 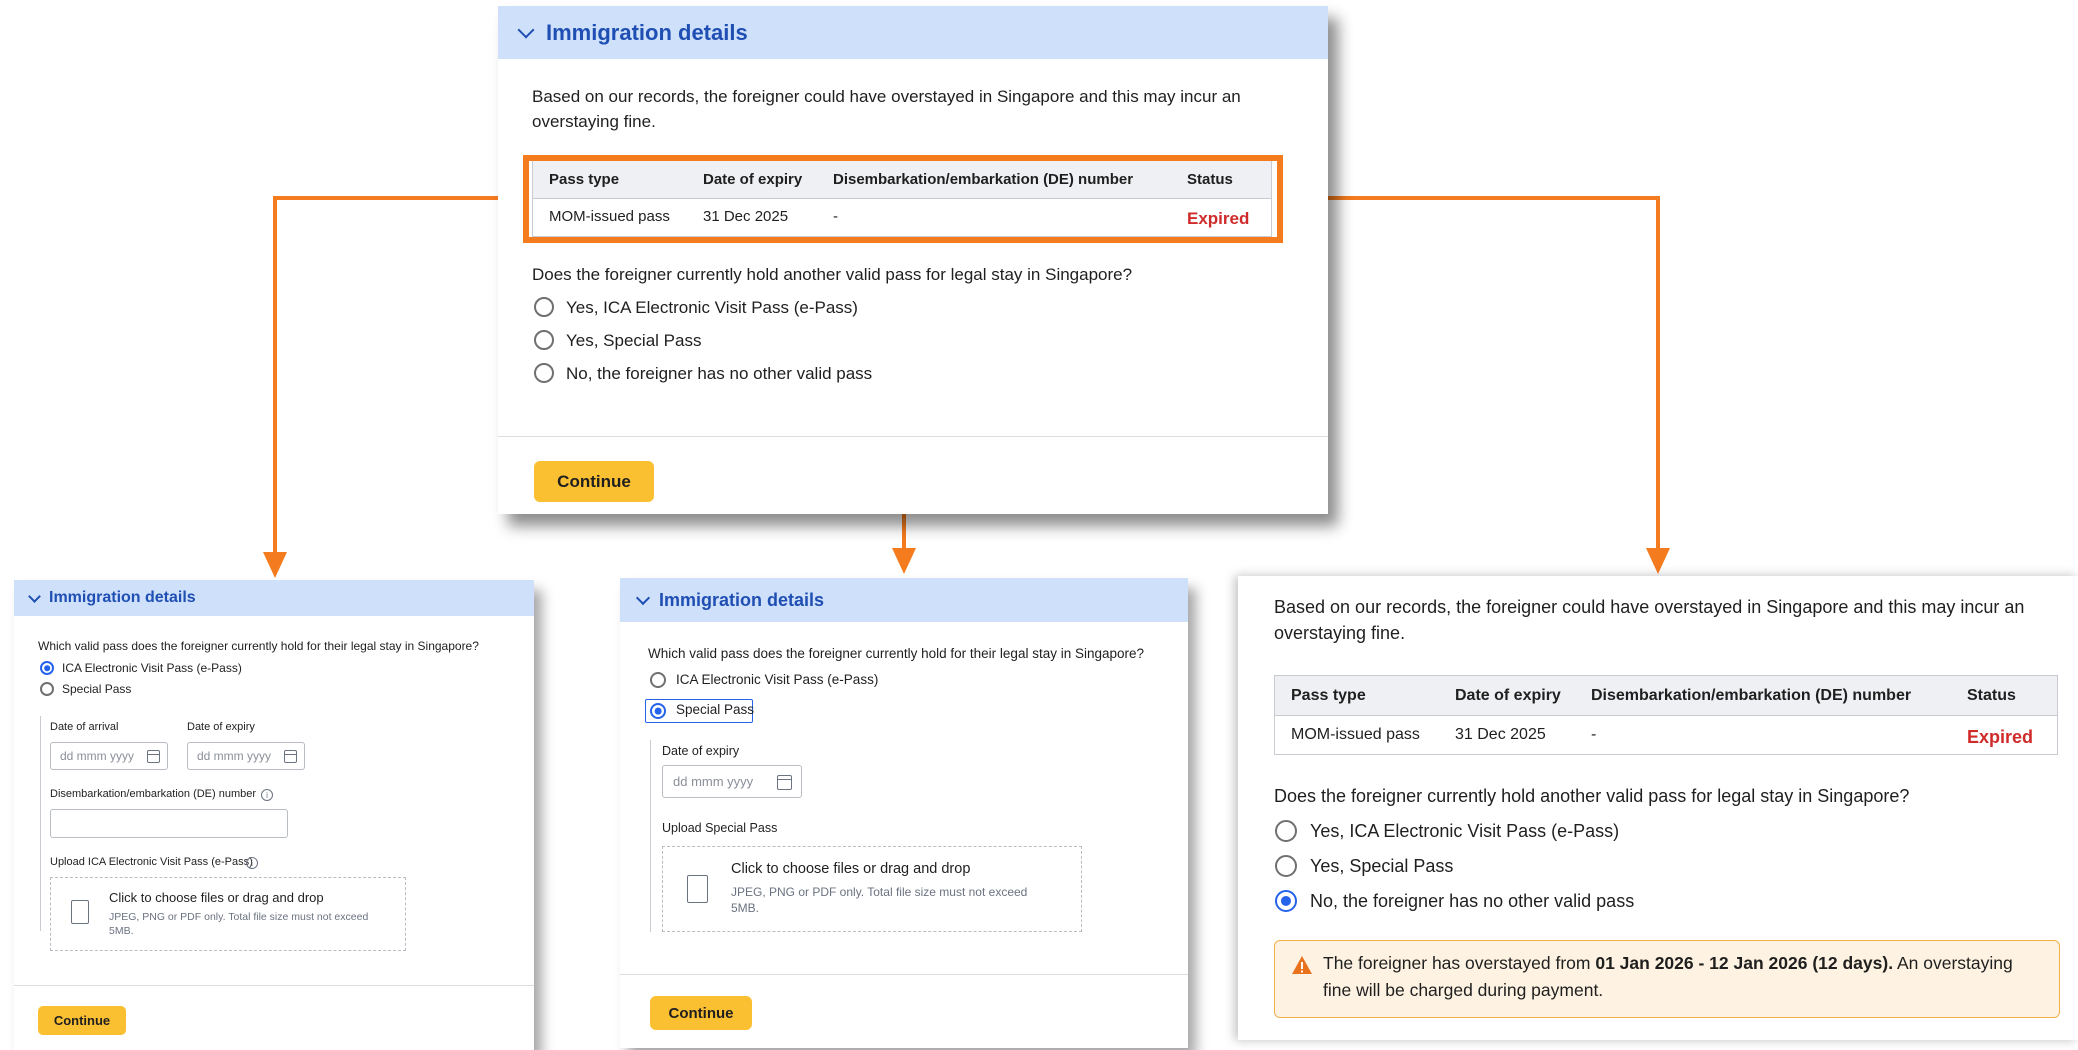 I want to click on de-number-input, so click(x=169, y=823).